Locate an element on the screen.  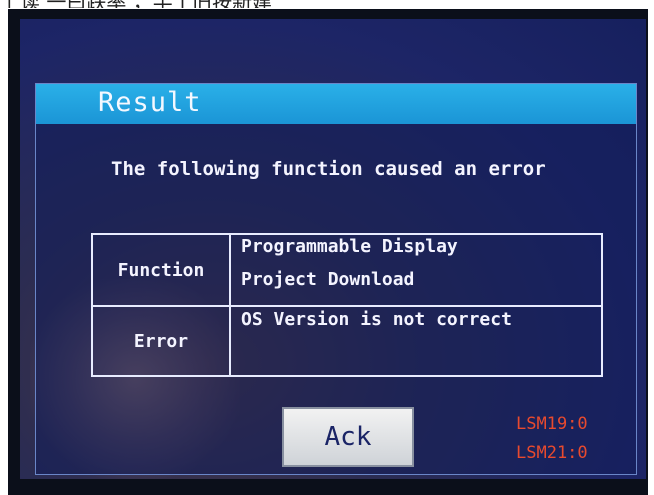
function-value-cell: Programmable Display Project Download is located at coordinates (416, 270).